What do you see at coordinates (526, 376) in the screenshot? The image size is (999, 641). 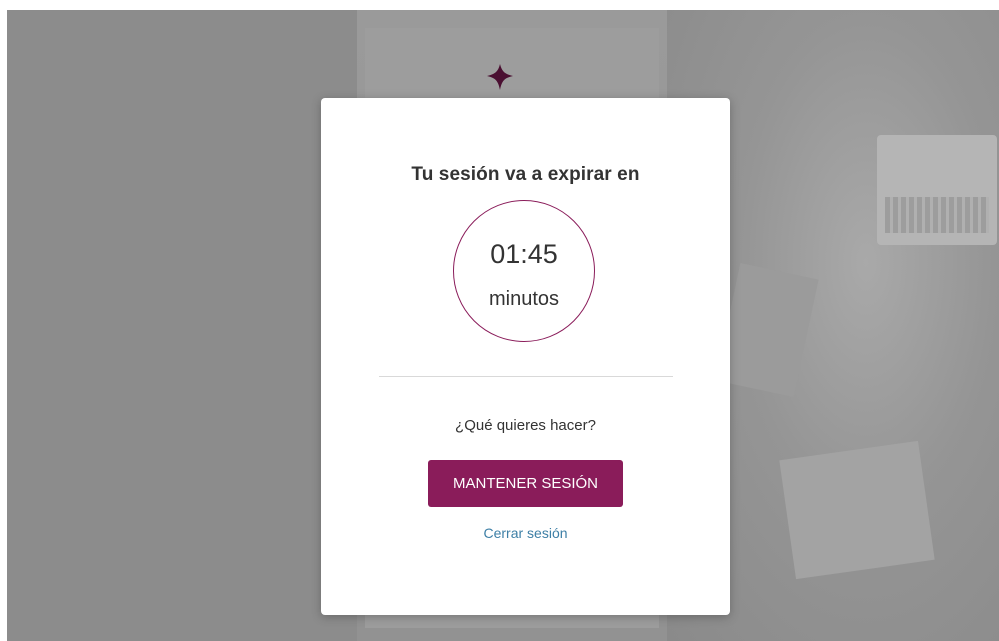 I see `divider` at bounding box center [526, 376].